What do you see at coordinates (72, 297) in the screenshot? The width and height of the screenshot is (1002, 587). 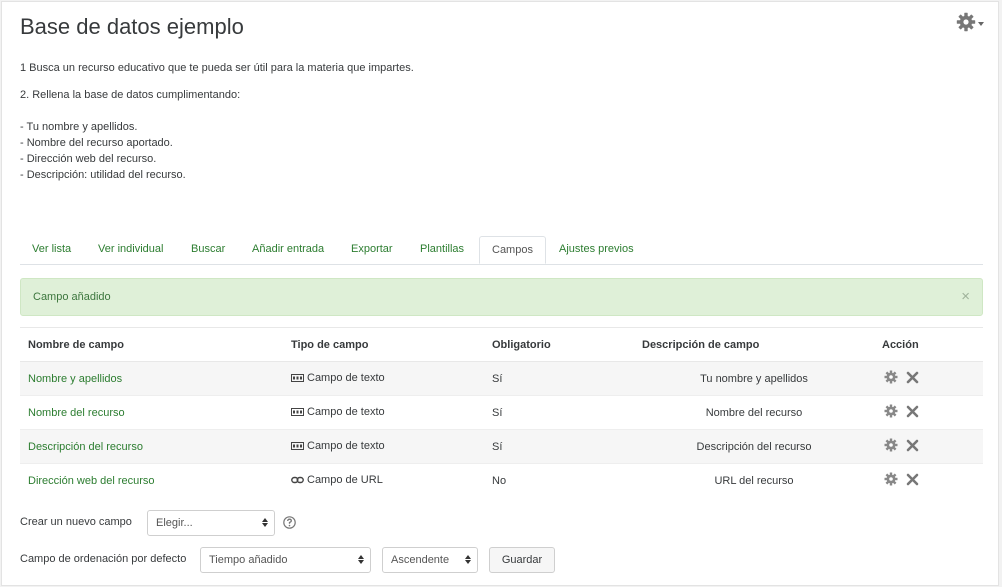 I see `alert-message: Campo añadido` at bounding box center [72, 297].